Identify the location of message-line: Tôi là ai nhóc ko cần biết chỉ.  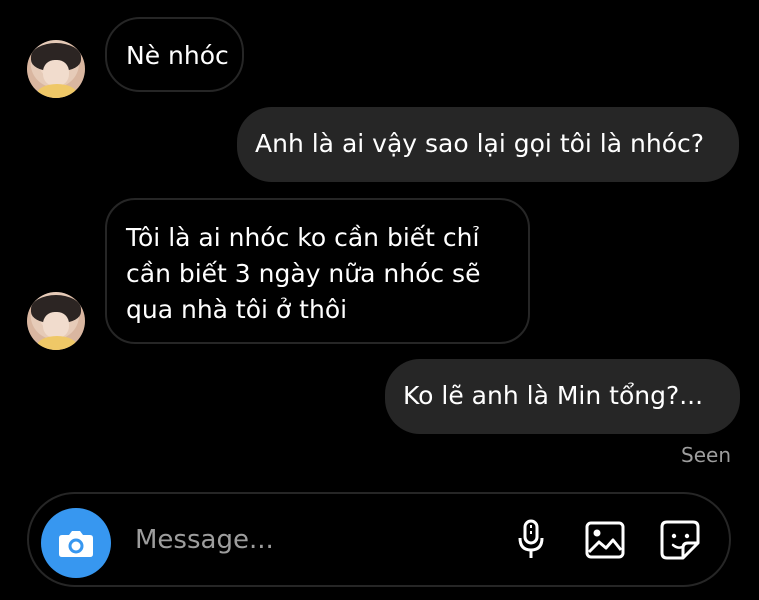
(303, 237).